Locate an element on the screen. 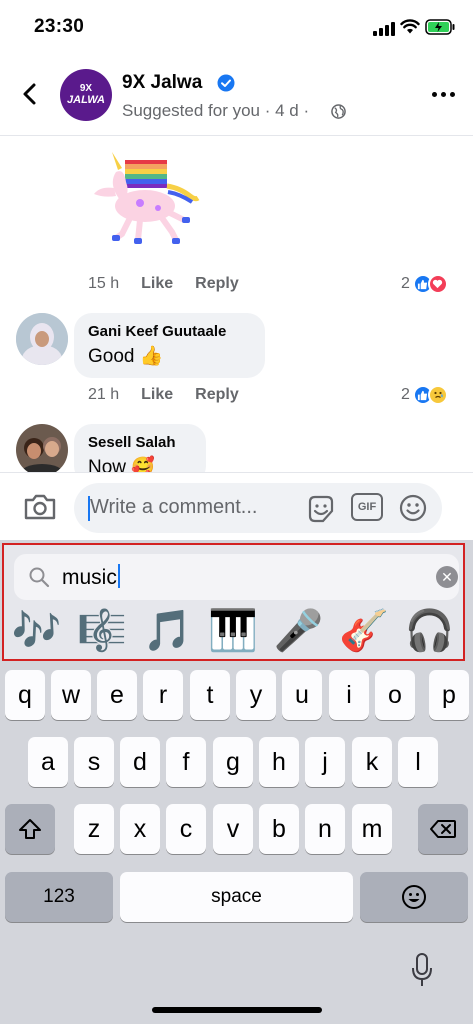 Image resolution: width=473 pixels, height=1024 pixels. key-t: t is located at coordinates (210, 695).